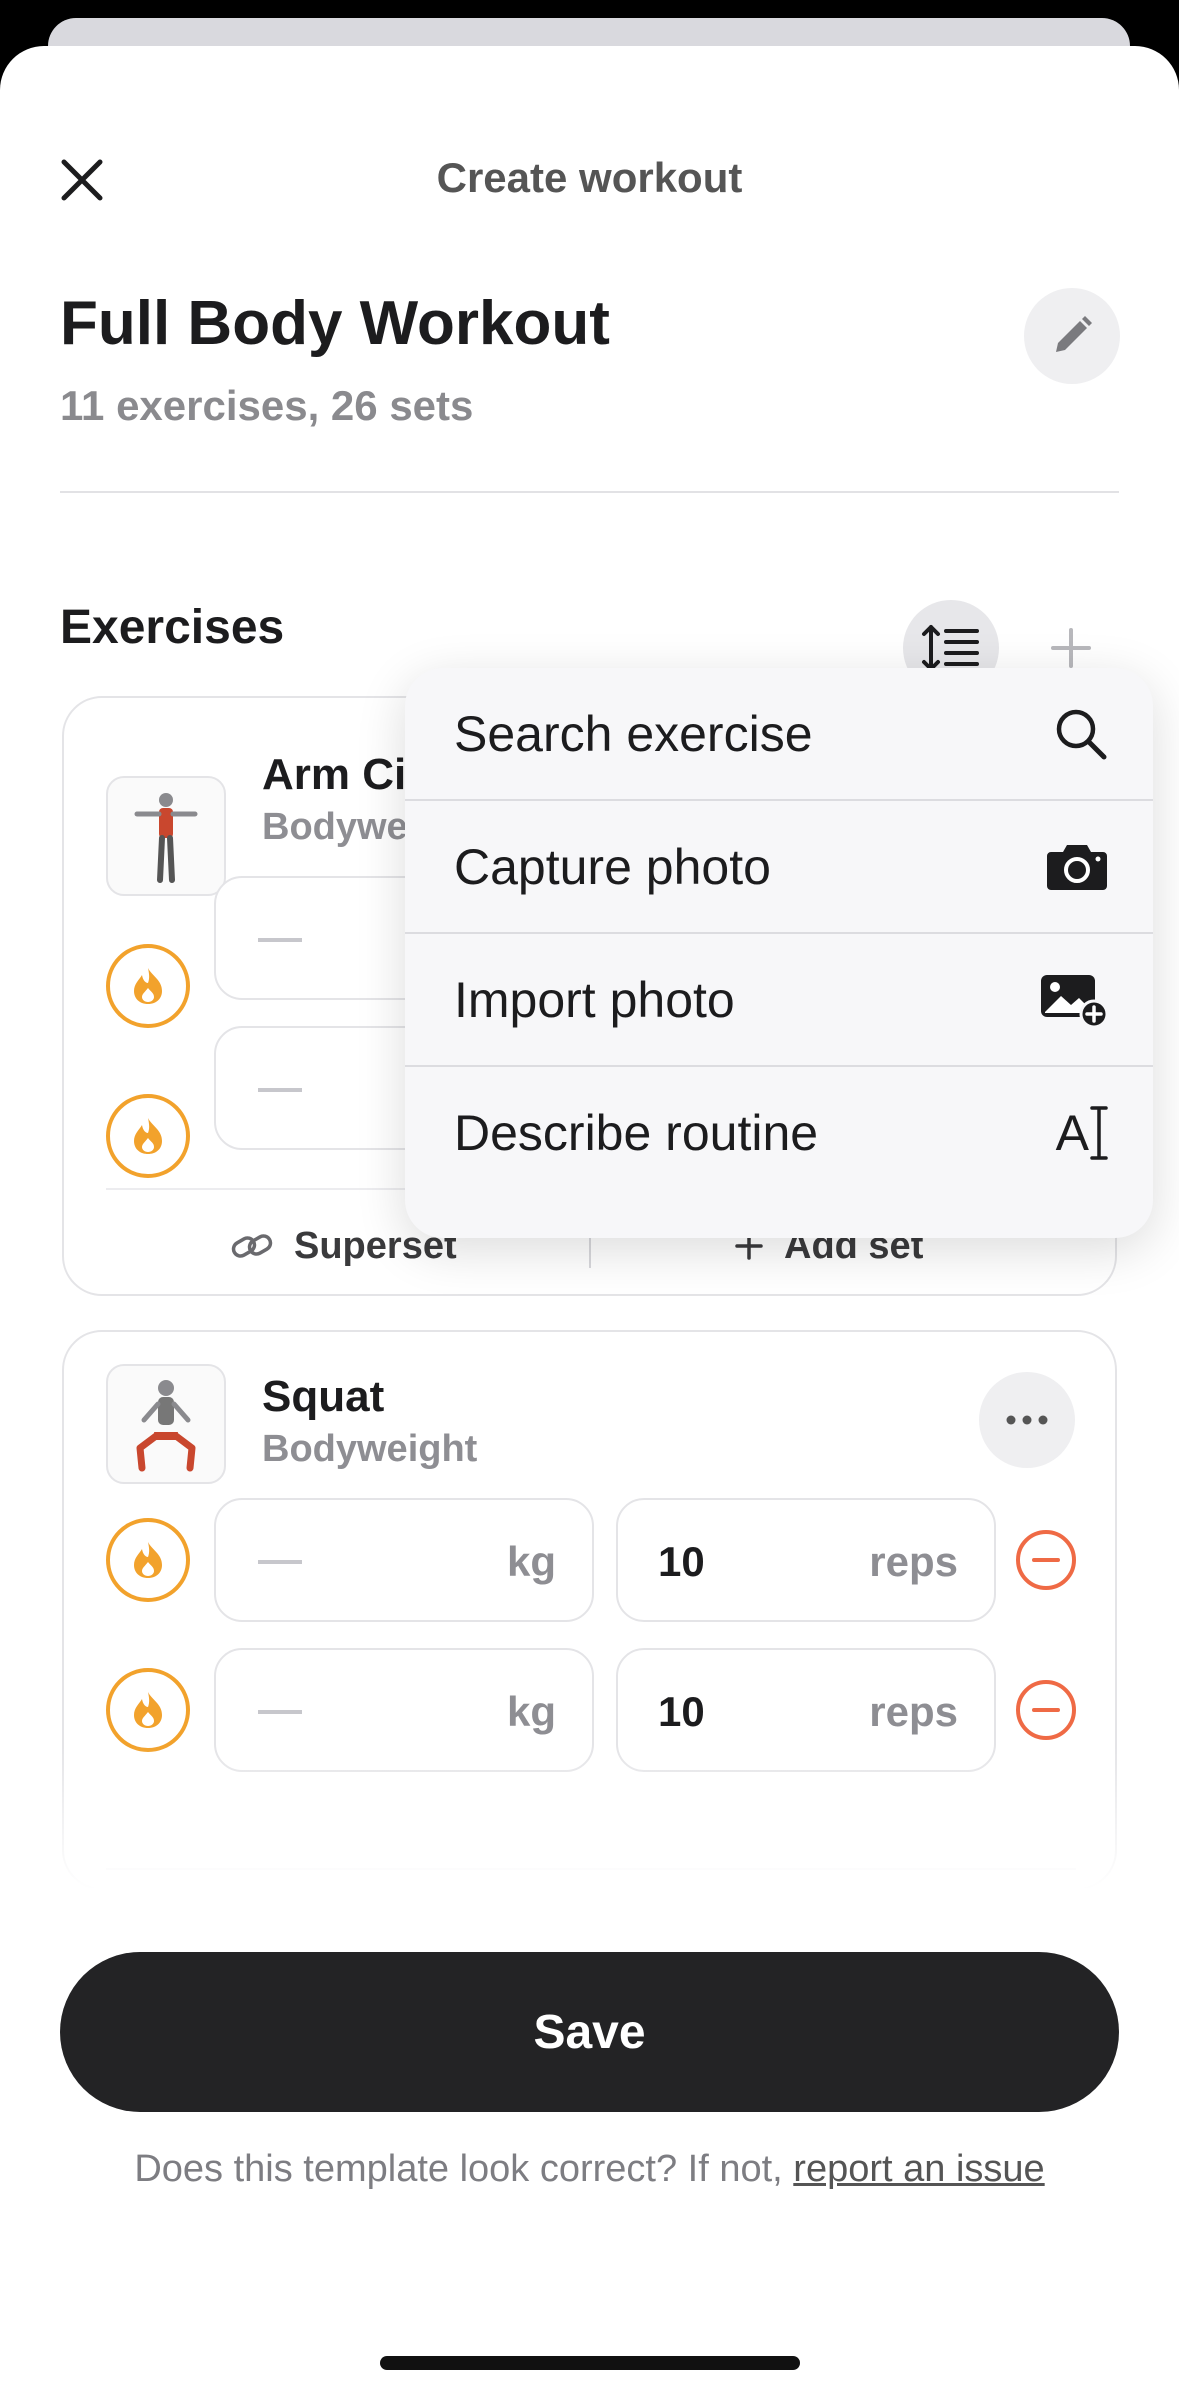 This screenshot has height=2396, width=1179. I want to click on more-icon, so click(1027, 1420).